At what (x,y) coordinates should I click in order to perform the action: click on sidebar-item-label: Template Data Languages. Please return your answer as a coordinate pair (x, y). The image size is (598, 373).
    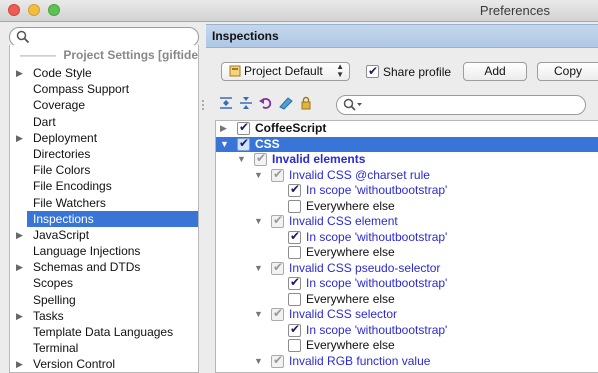
    Looking at the image, I should click on (103, 332).